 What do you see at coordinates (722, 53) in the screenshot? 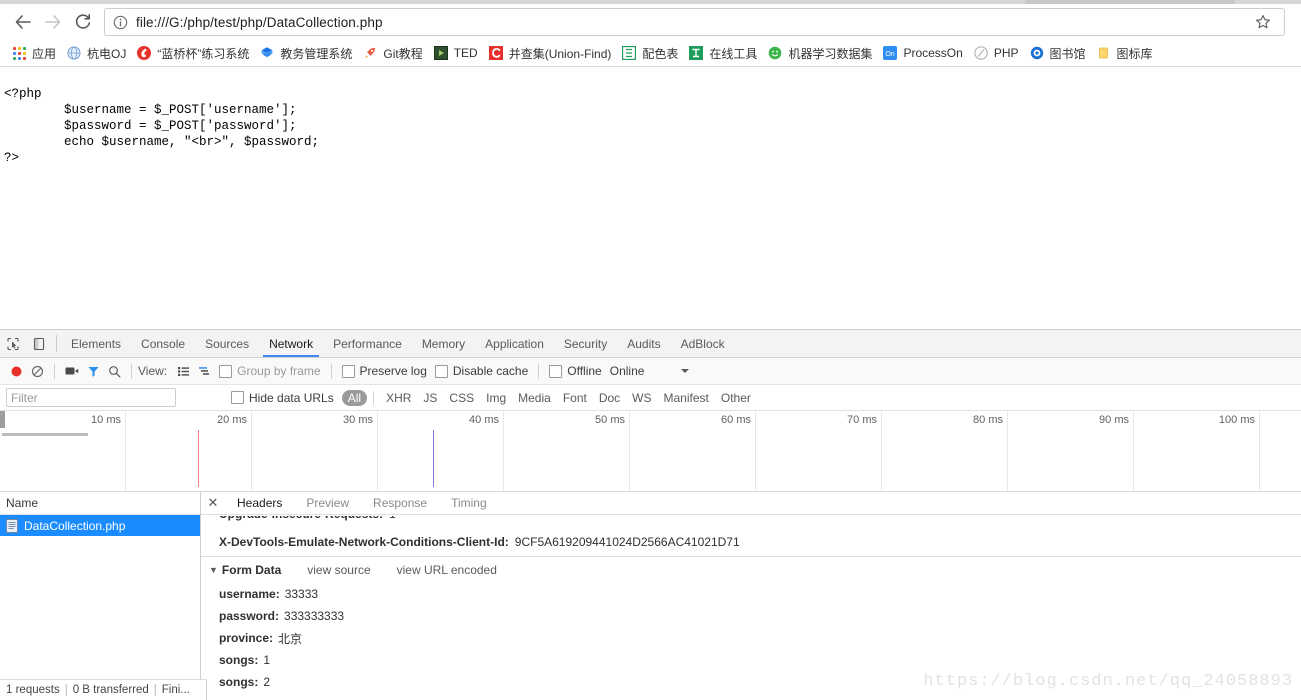
I see `bookmark-tools: 在线工具` at bounding box center [722, 53].